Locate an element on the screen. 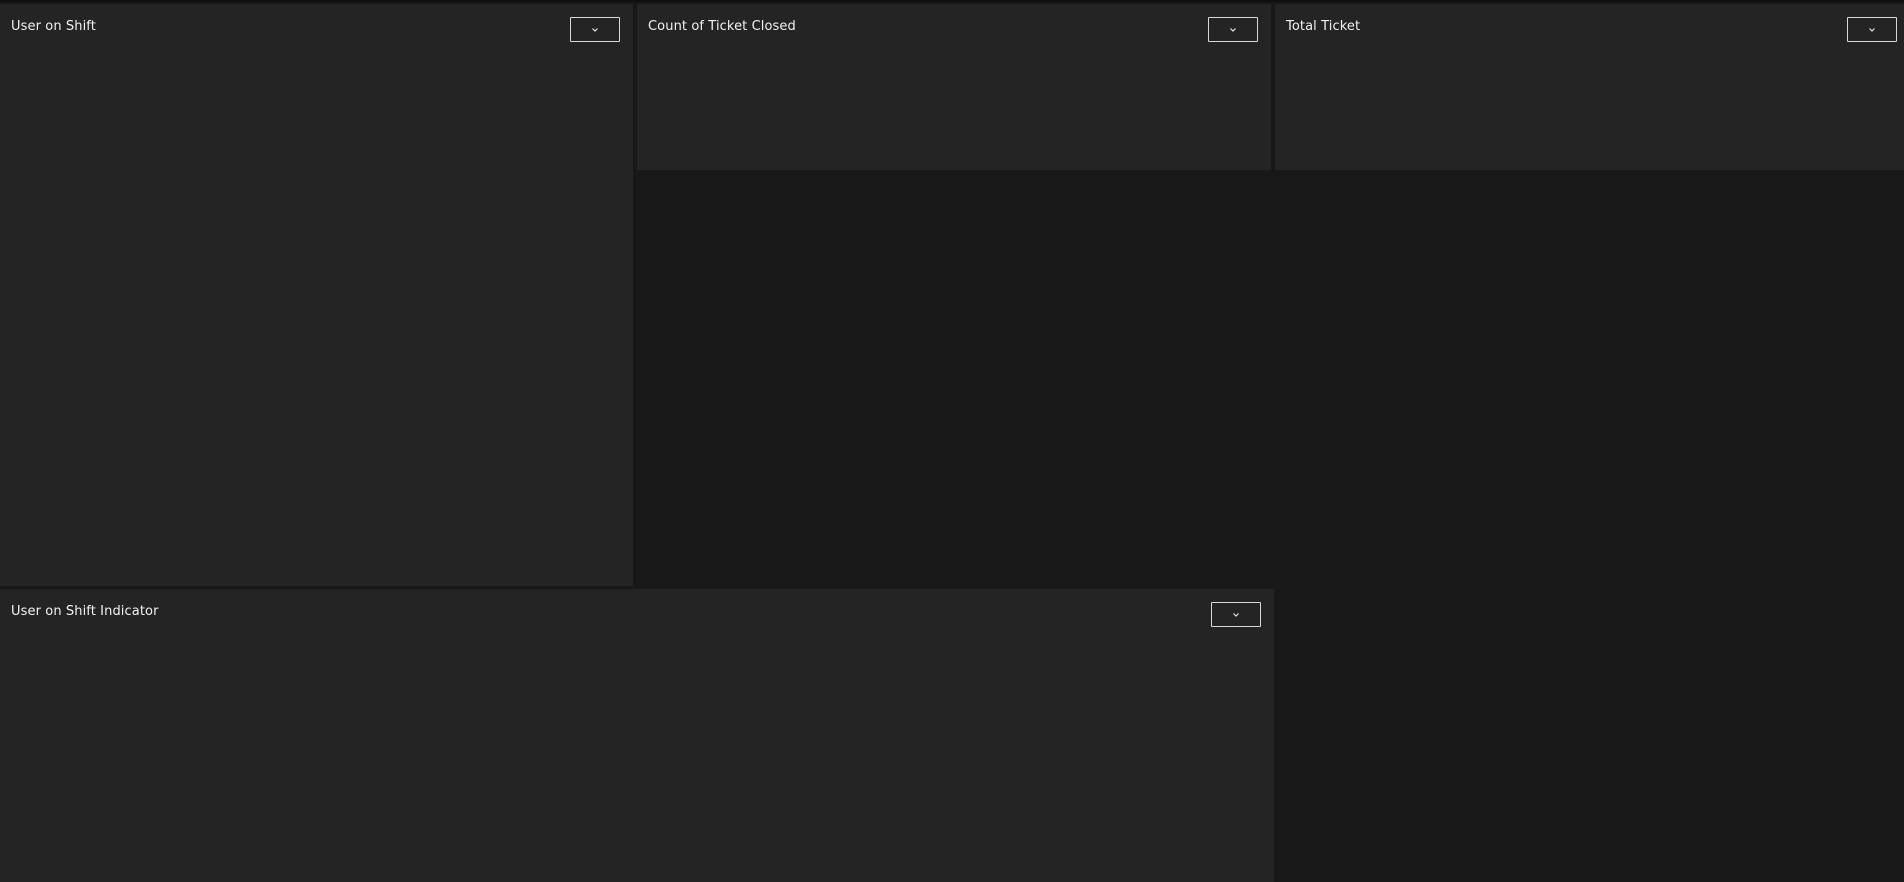 Image resolution: width=1904 pixels, height=882 pixels. panel-count-ticket-closed: Count of Ticket Closed is located at coordinates (954, 87).